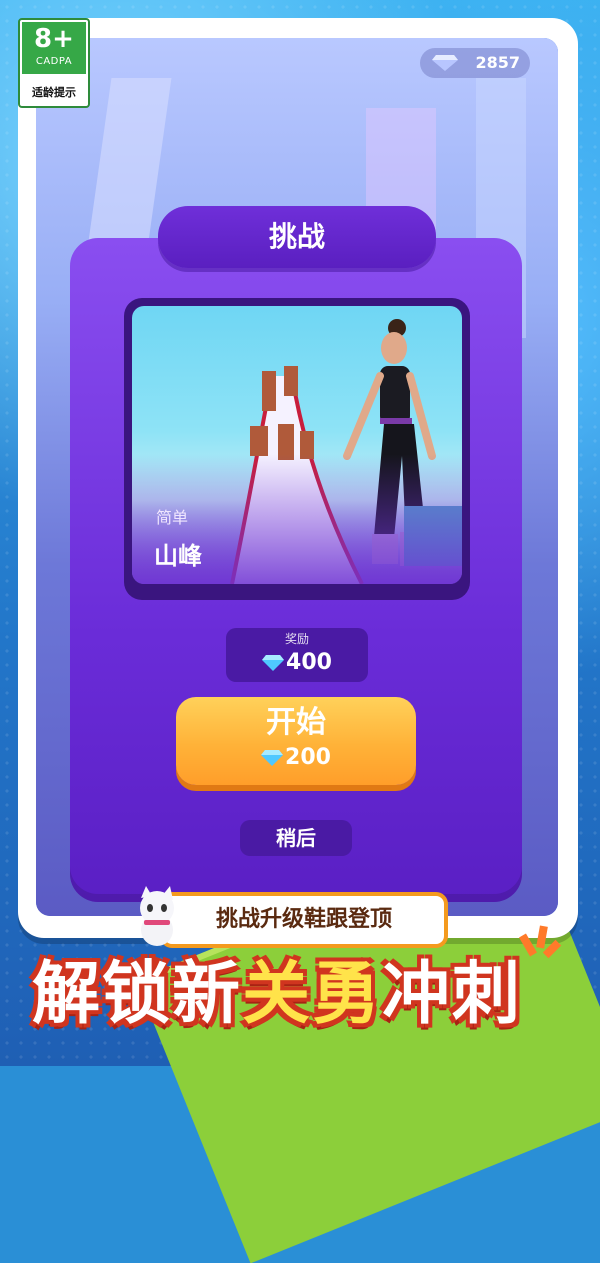 This screenshot has width=600, height=1263. I want to click on reward-amount-row: 400, so click(297, 663).